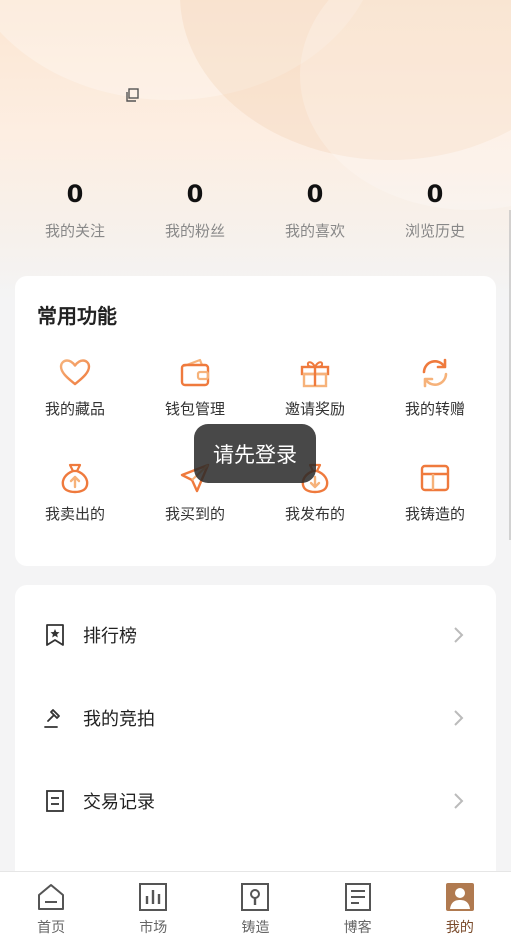 Image resolution: width=511 pixels, height=941 pixels. Describe the element at coordinates (195, 372) in the screenshot. I see `wallet-icon` at that location.